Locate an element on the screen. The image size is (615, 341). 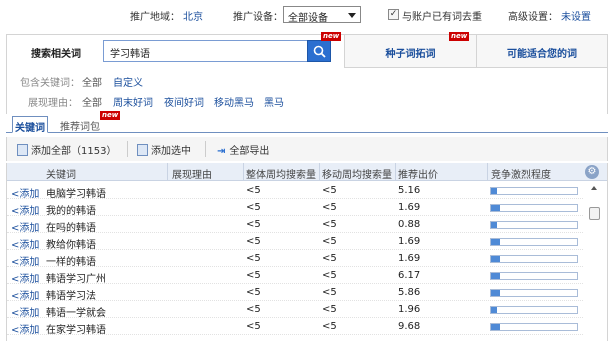
keyword-cell: 在家学习韩语 is located at coordinates (76, 330).